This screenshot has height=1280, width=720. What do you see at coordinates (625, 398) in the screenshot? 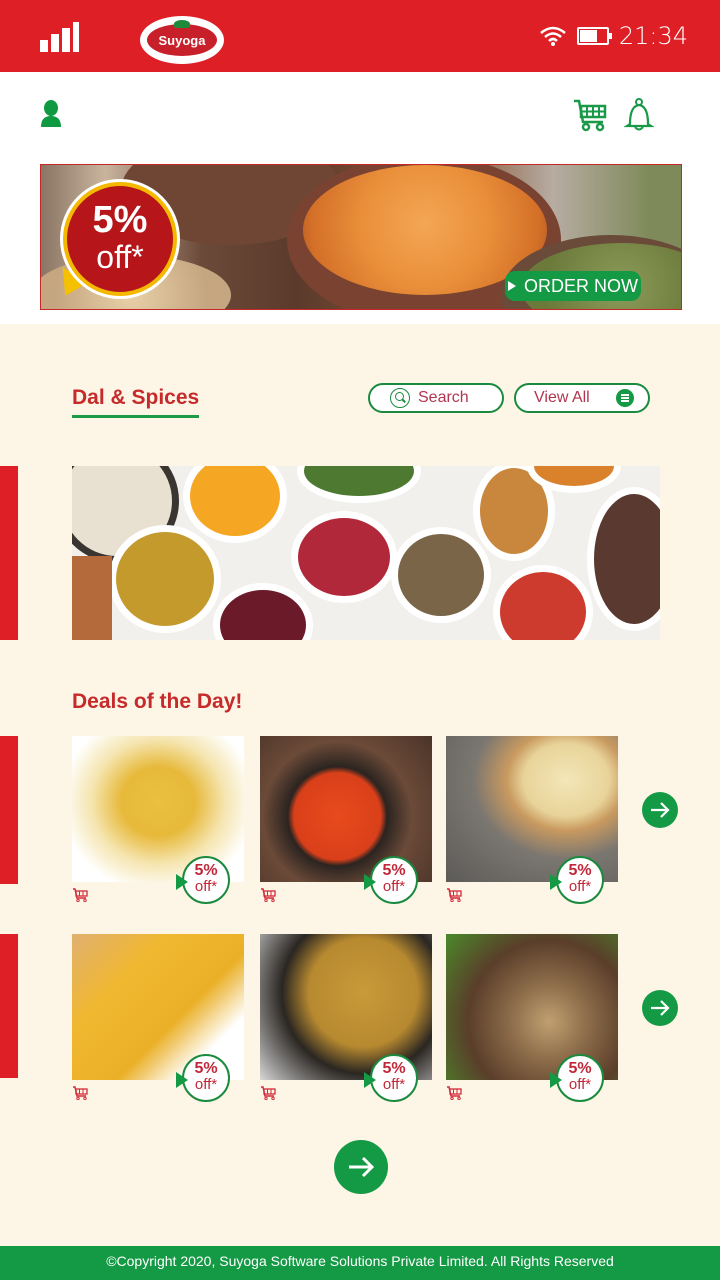
I see `menu-icon` at bounding box center [625, 398].